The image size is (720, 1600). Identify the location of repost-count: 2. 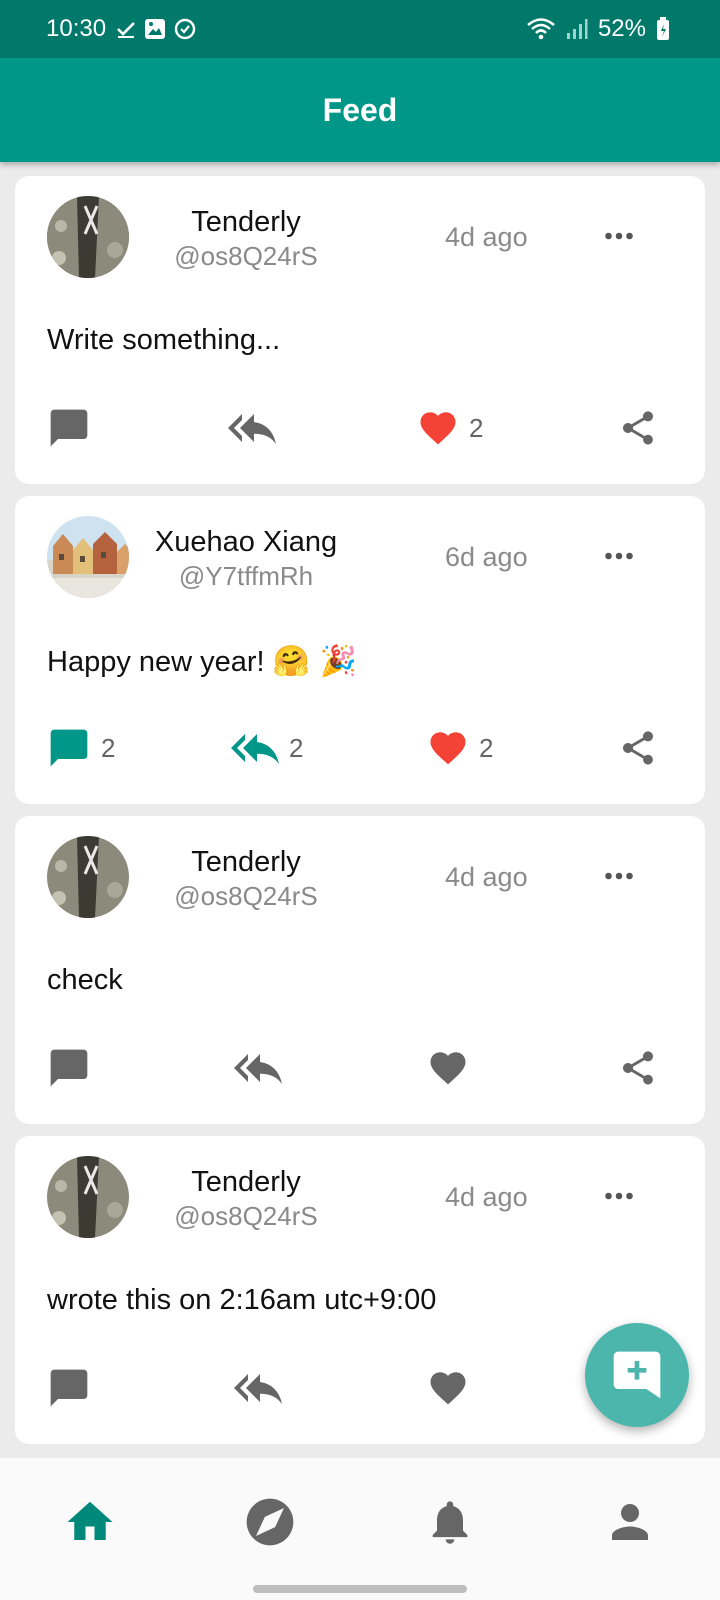
(296, 747).